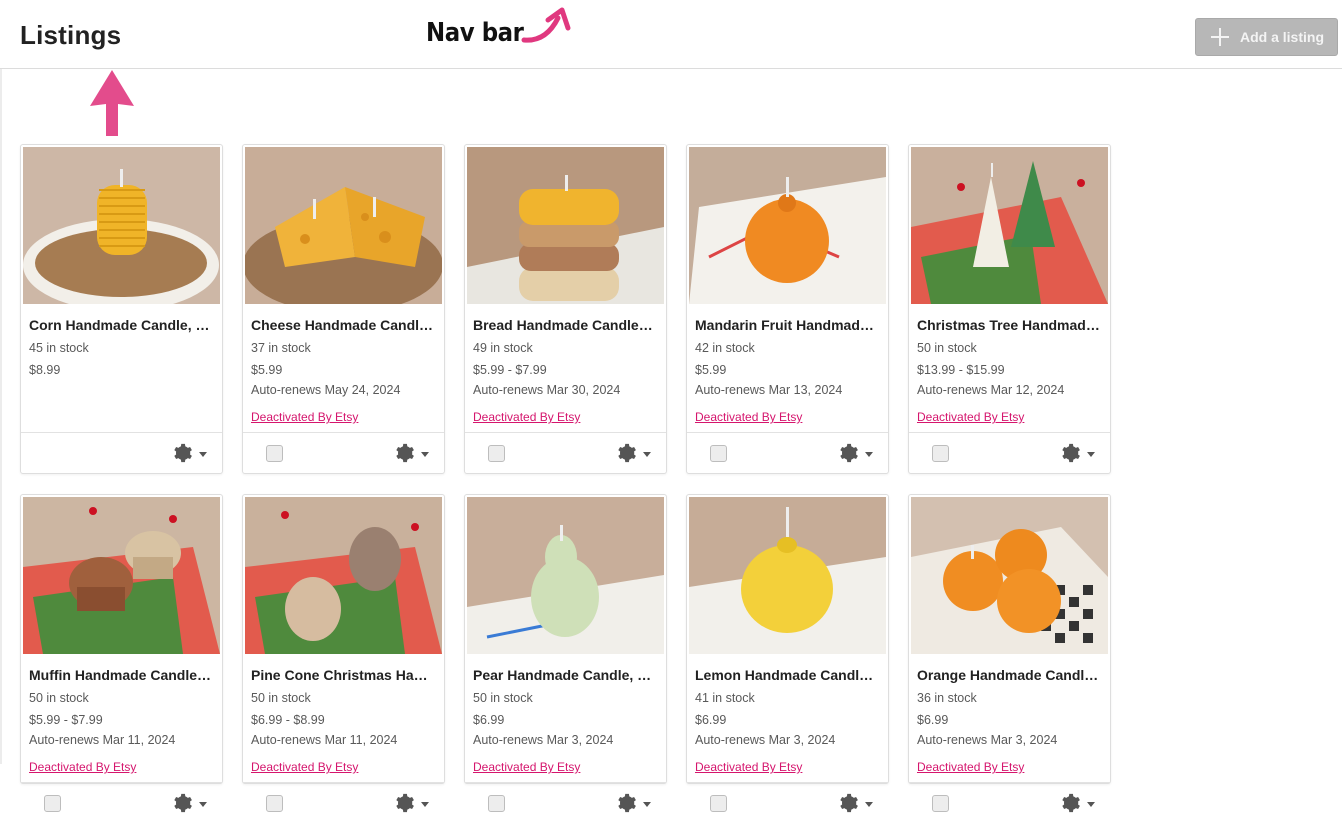 Image resolution: width=1342 pixels, height=824 pixels. I want to click on listing-stock: 45 in stock, so click(59, 348).